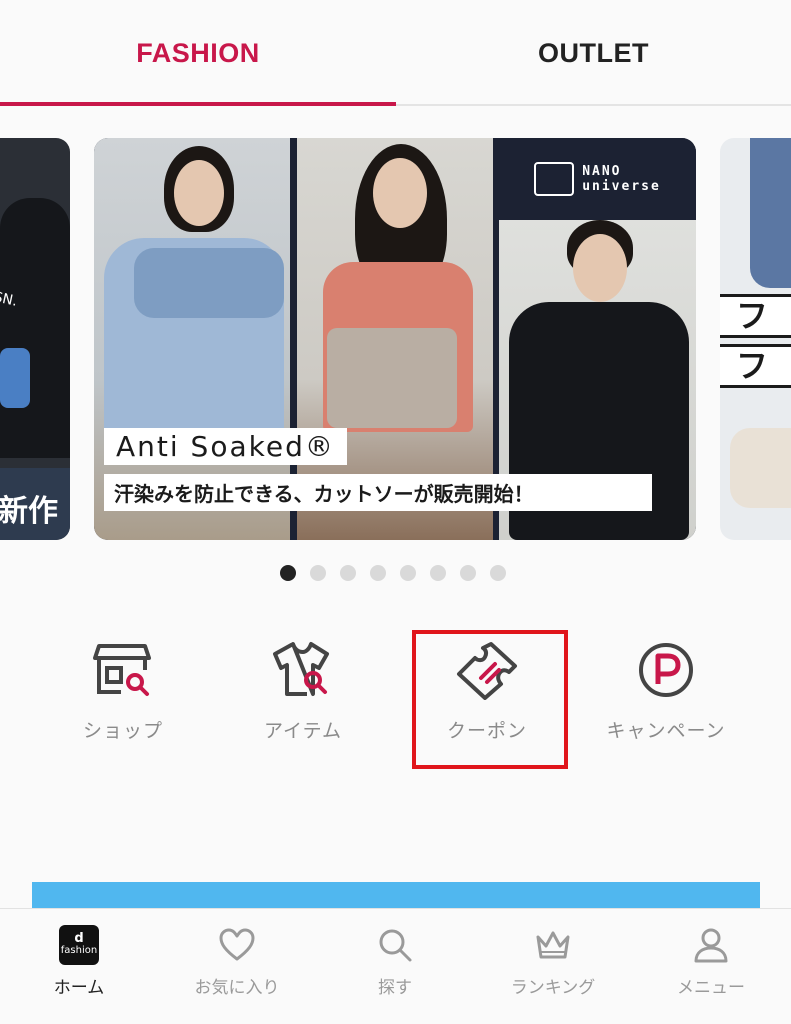 This screenshot has height=1024, width=791. I want to click on pagination-dot-active, so click(288, 573).